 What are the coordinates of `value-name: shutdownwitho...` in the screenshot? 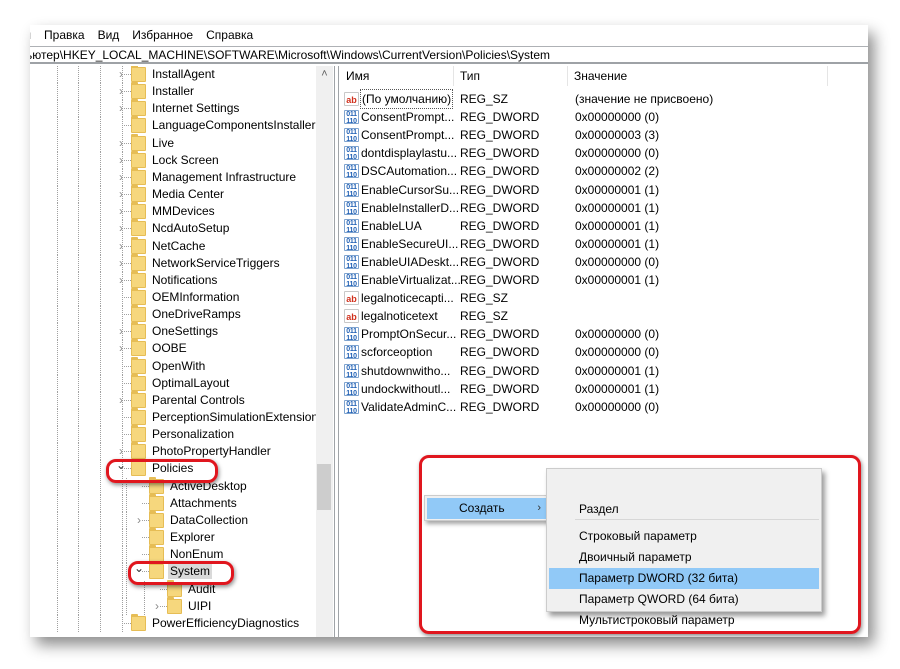 It's located at (406, 370).